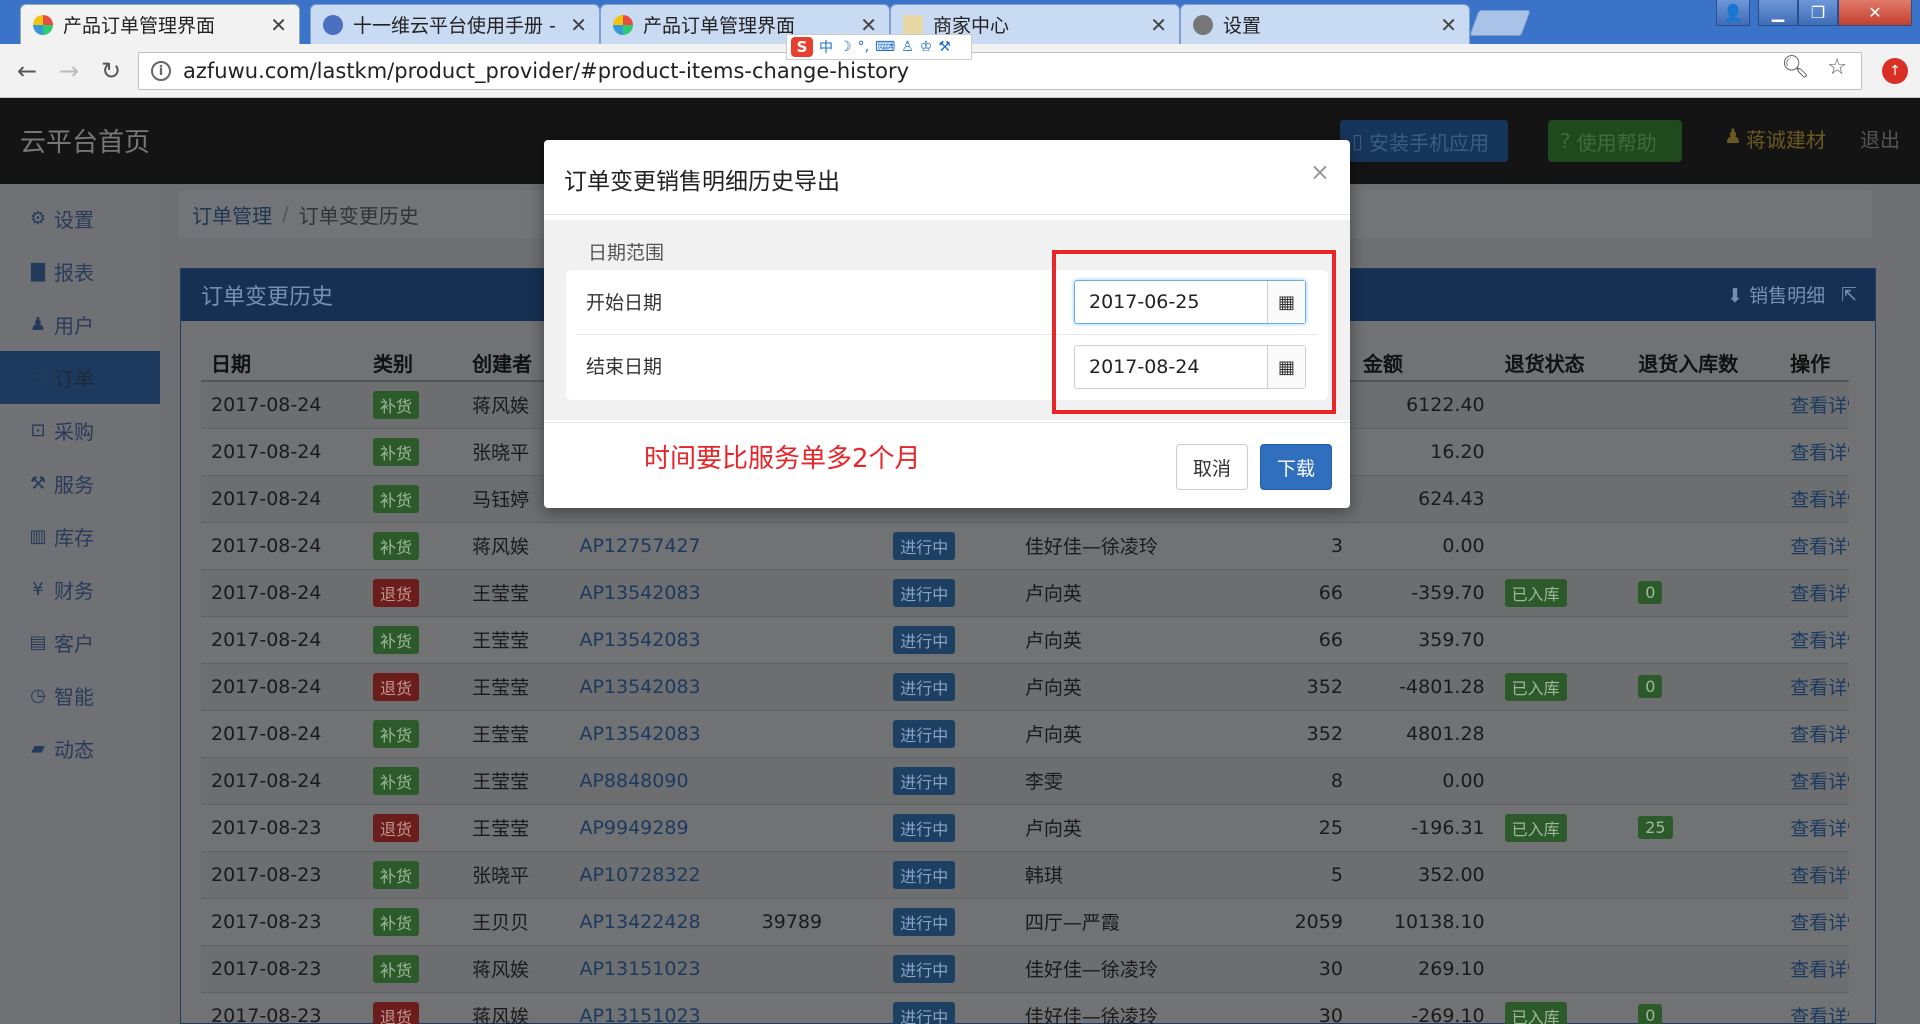 The height and width of the screenshot is (1024, 1920). I want to click on browser-tab-2: 十一维云平台使用手册 - ✕, so click(455, 24).